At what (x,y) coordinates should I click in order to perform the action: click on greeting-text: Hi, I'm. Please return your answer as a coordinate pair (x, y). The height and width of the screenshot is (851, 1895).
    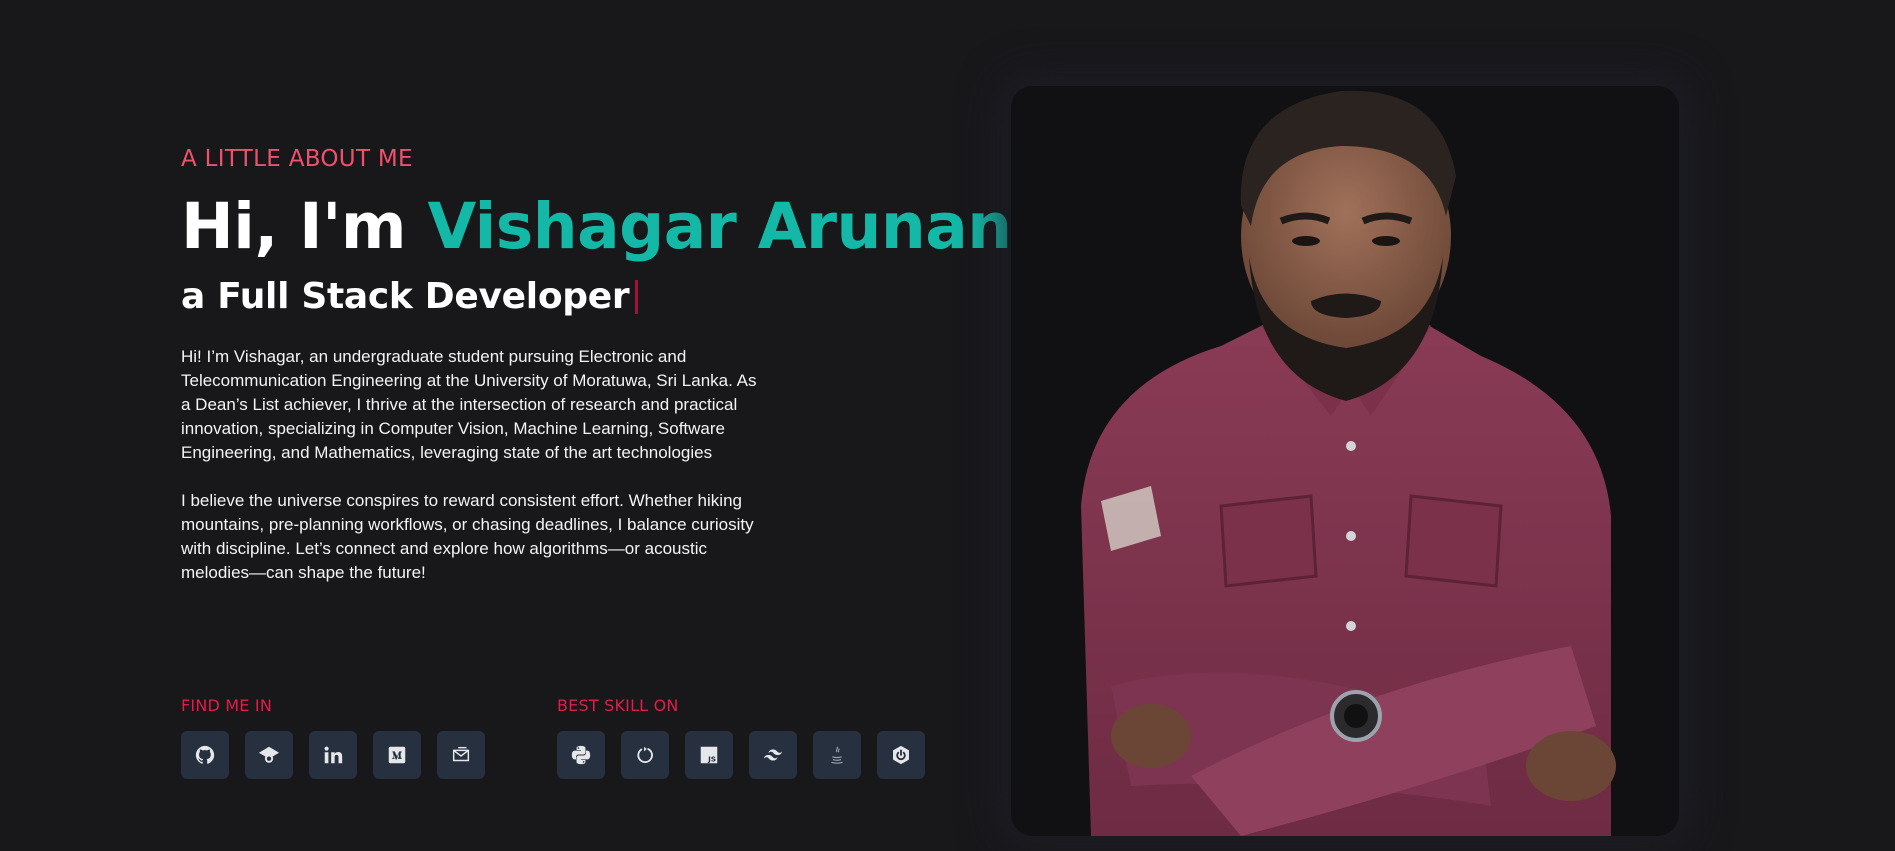
    Looking at the image, I should click on (304, 226).